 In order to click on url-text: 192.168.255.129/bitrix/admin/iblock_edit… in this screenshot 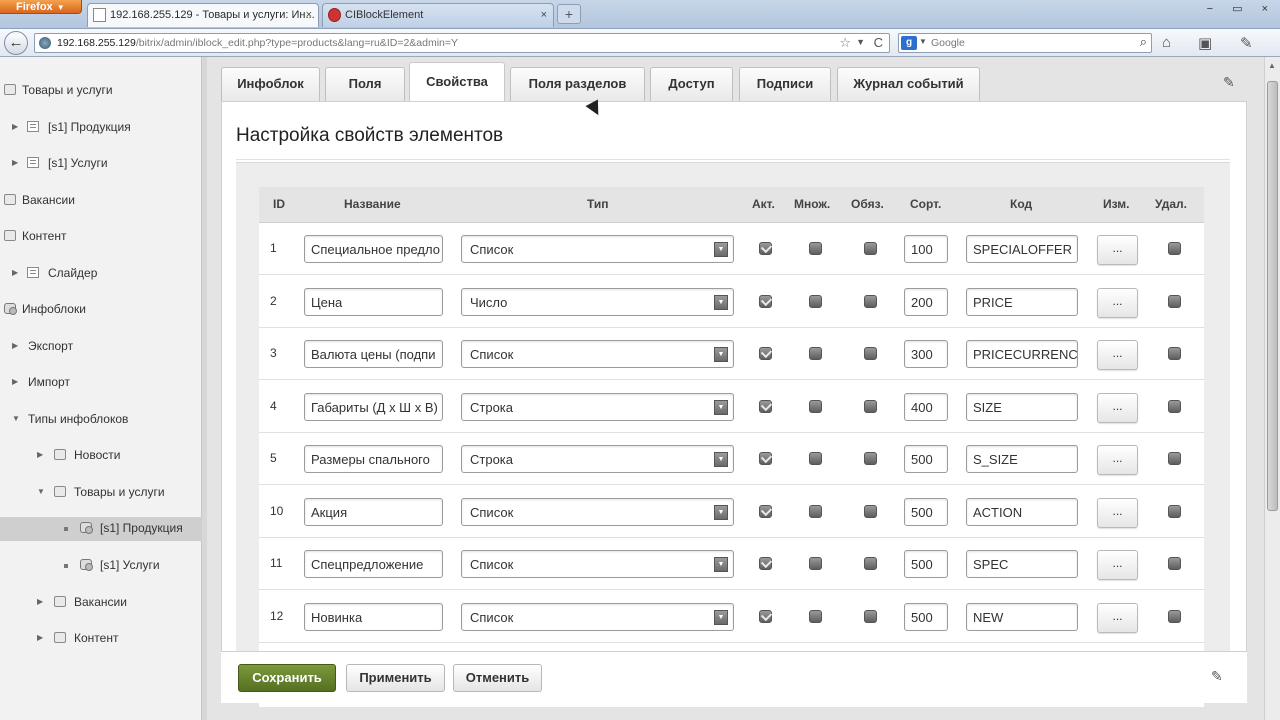, I will do `click(257, 43)`.